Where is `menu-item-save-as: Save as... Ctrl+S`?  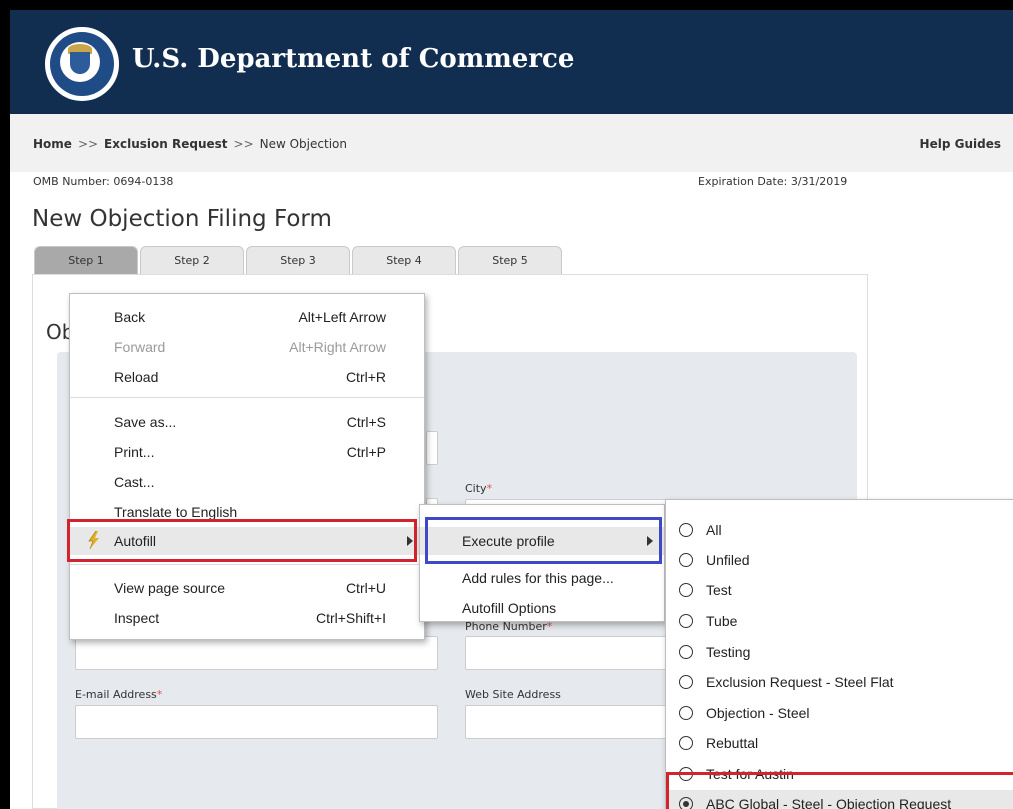 menu-item-save-as: Save as... Ctrl+S is located at coordinates (247, 422).